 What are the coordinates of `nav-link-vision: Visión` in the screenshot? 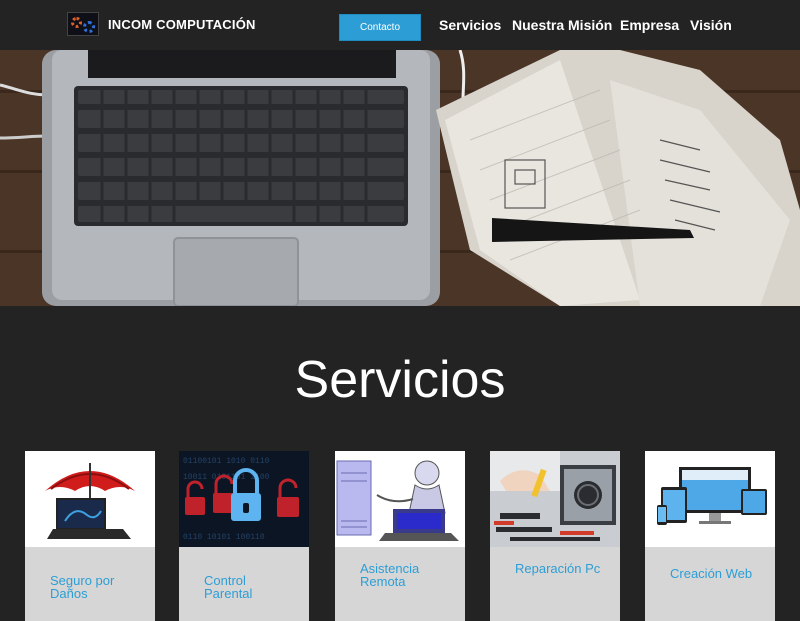 It's located at (711, 25).